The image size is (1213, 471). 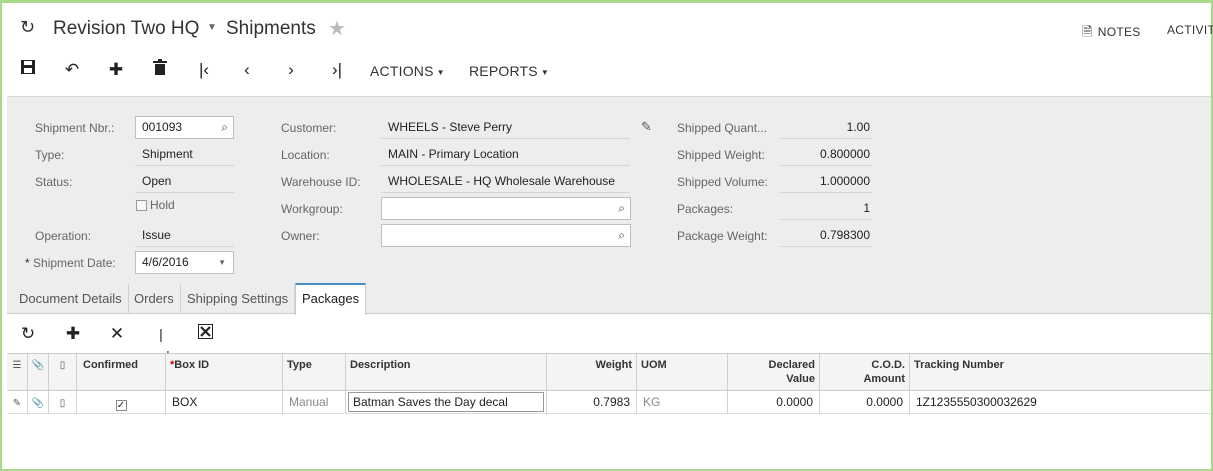 I want to click on declared-value-line-2: Value, so click(x=800, y=379).